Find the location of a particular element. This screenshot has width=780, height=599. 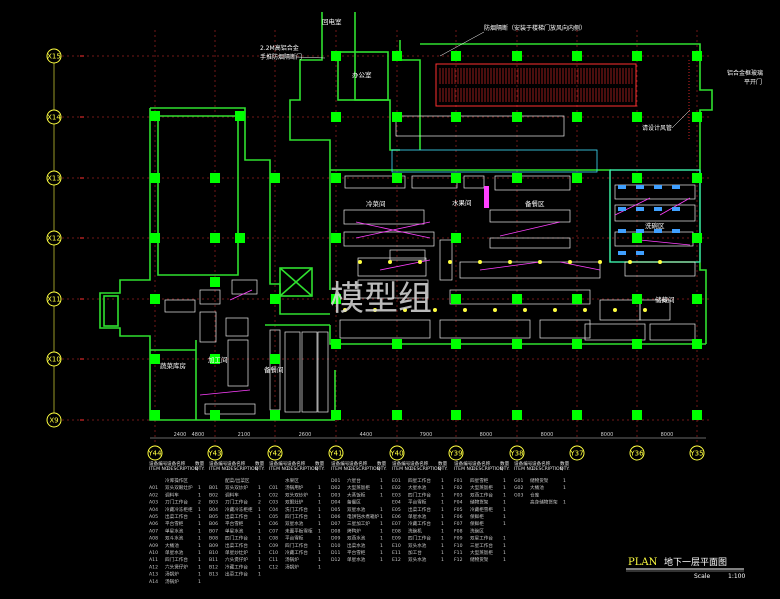

table-cell-name: 双眼灶炉 is located at coordinates (294, 502).